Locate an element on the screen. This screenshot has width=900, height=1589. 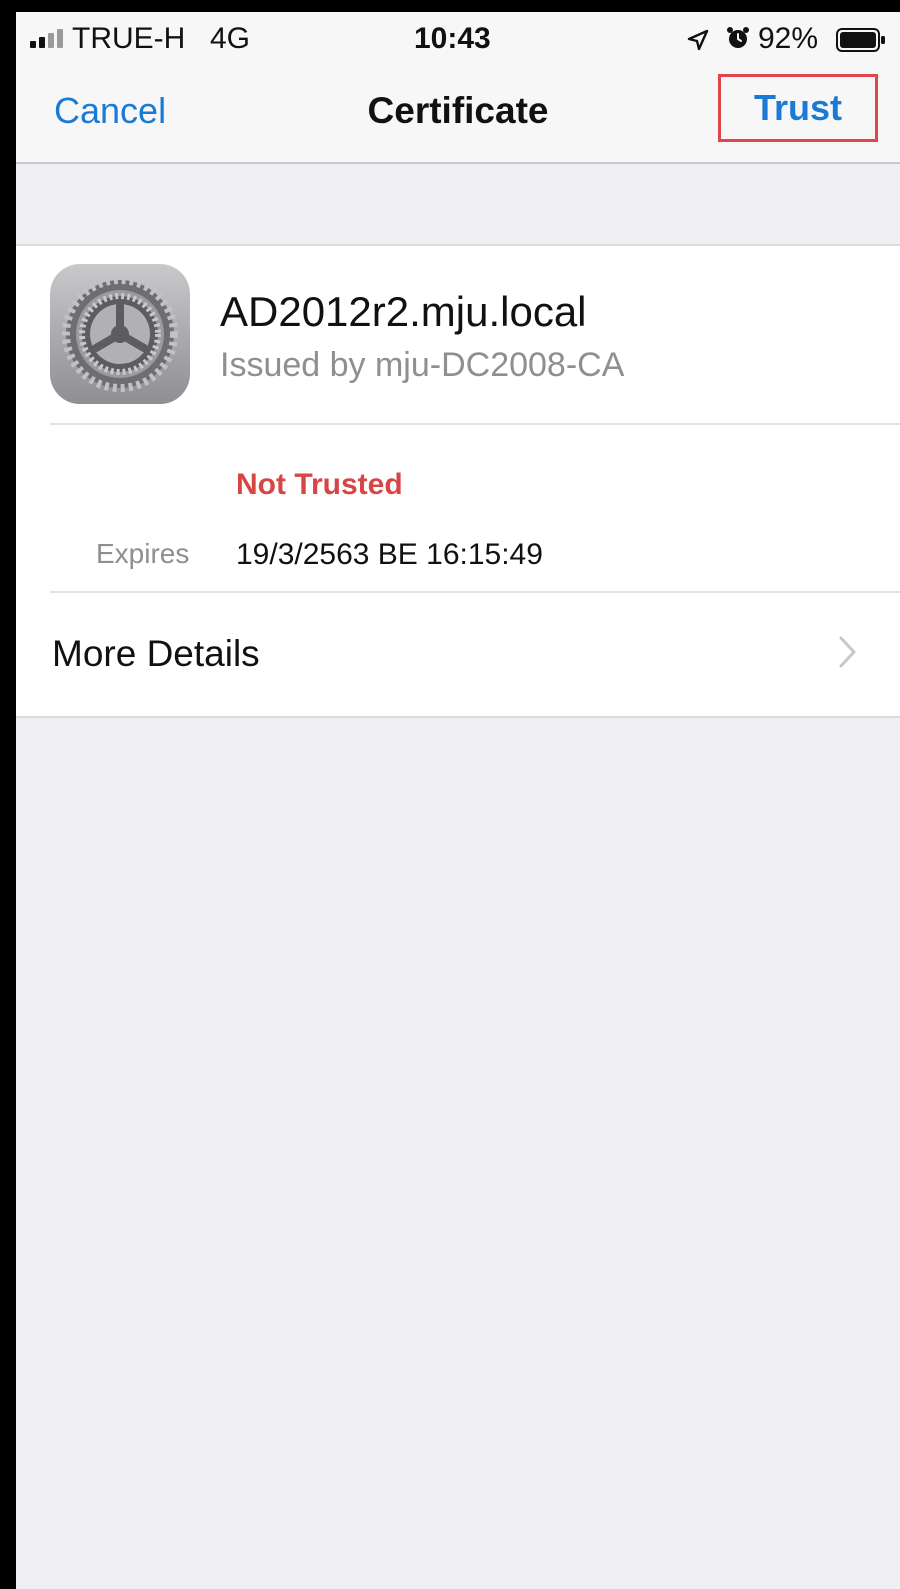
navigation-bar: Cancel Certificate Trust is located at coordinates (458, 115).